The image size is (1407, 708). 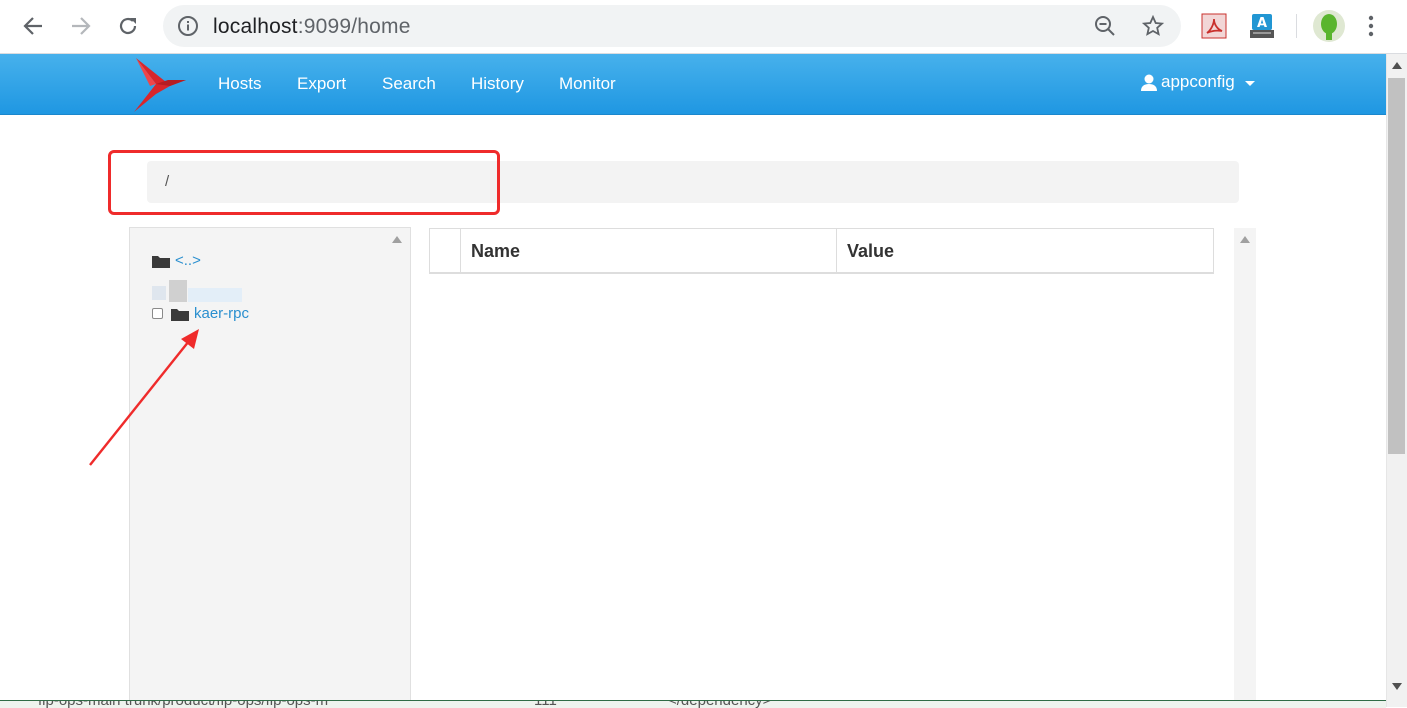 What do you see at coordinates (1245, 467) in the screenshot?
I see `table-scrollbar` at bounding box center [1245, 467].